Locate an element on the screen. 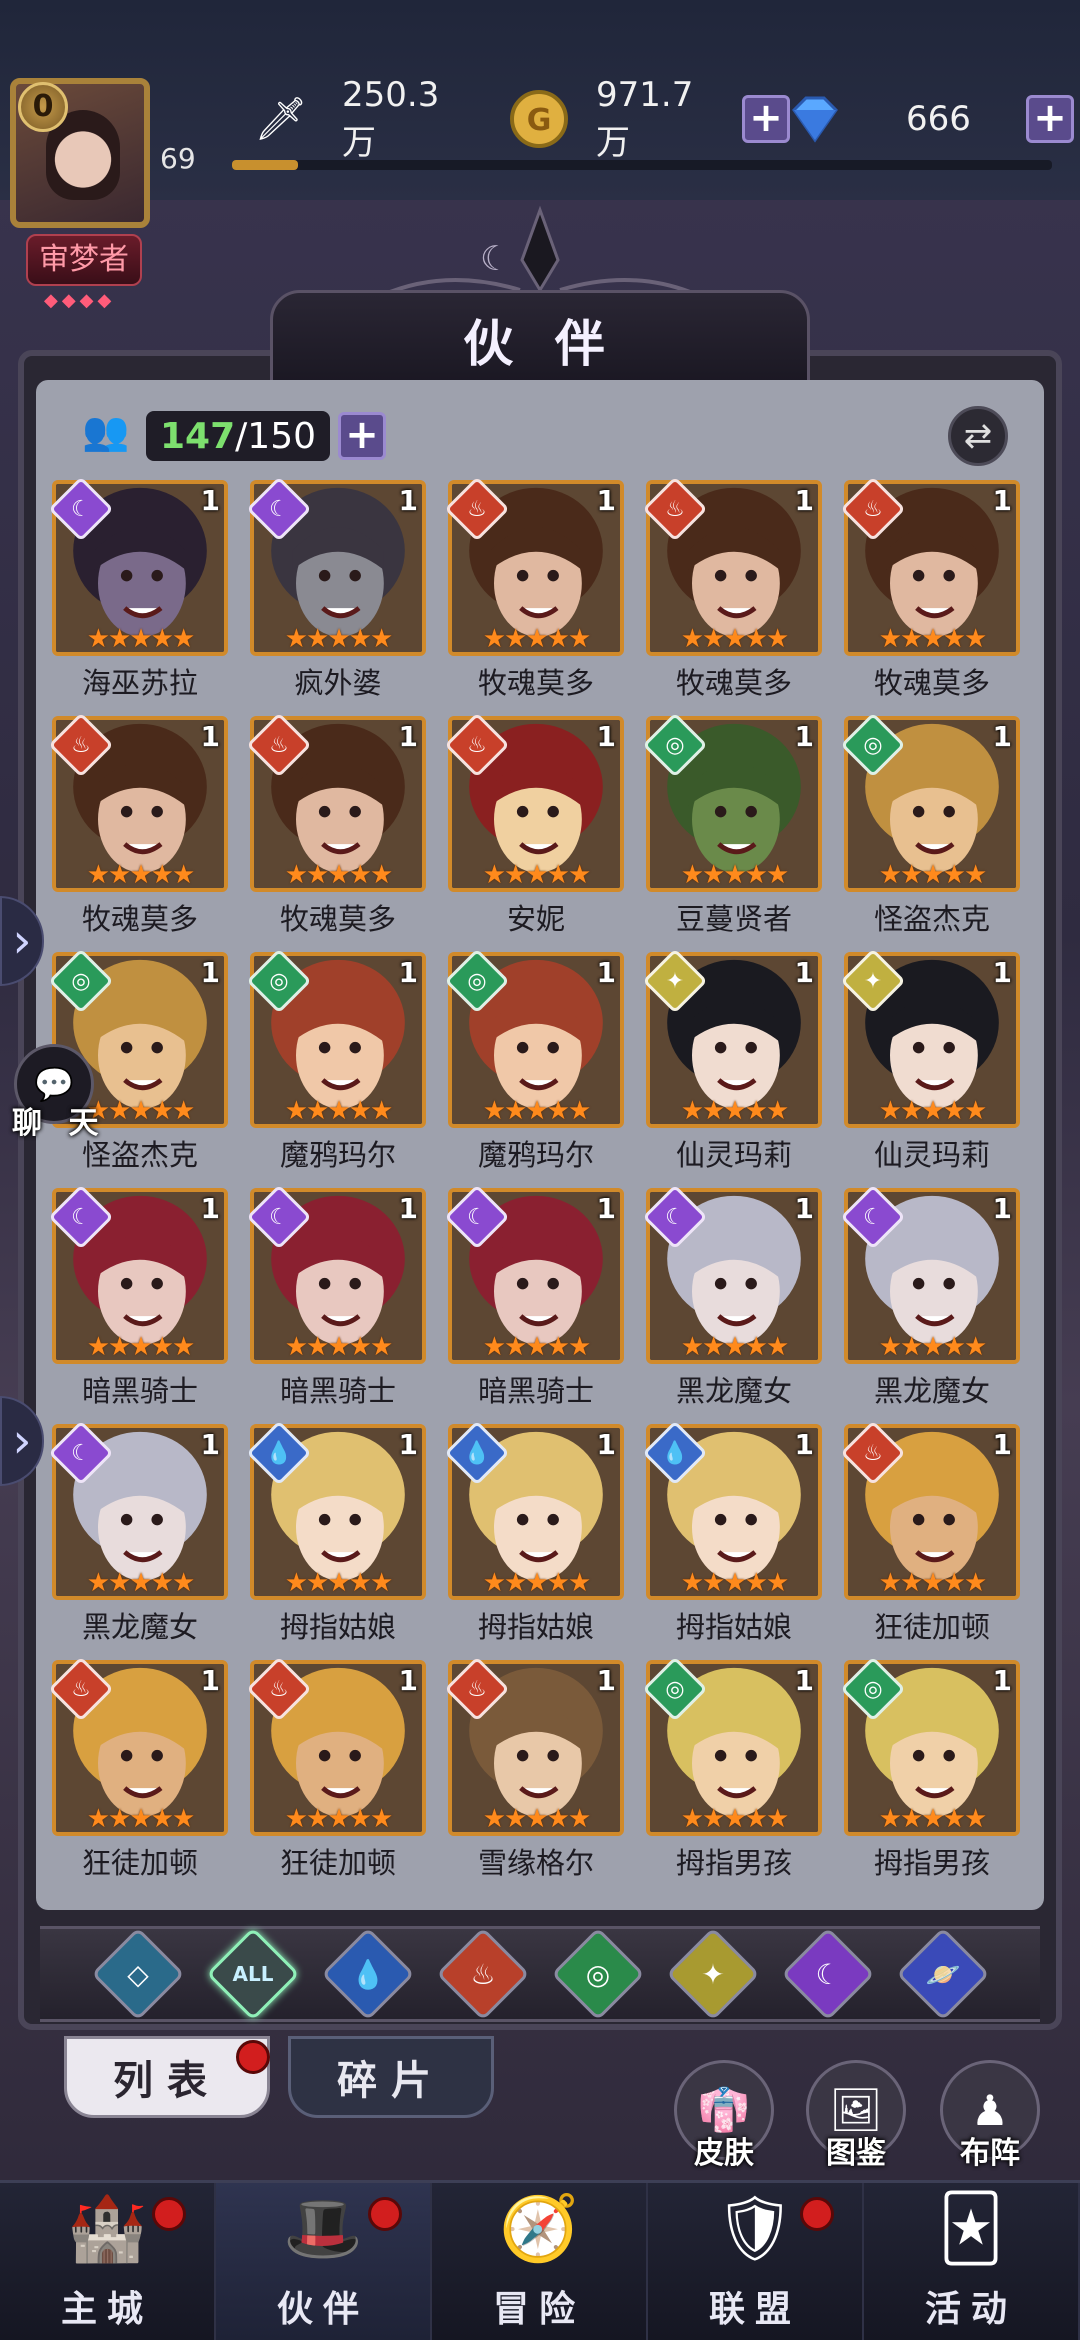  partner-card: ★★★★★ ♨ 1 雪缘格尔 is located at coordinates (534, 1768).